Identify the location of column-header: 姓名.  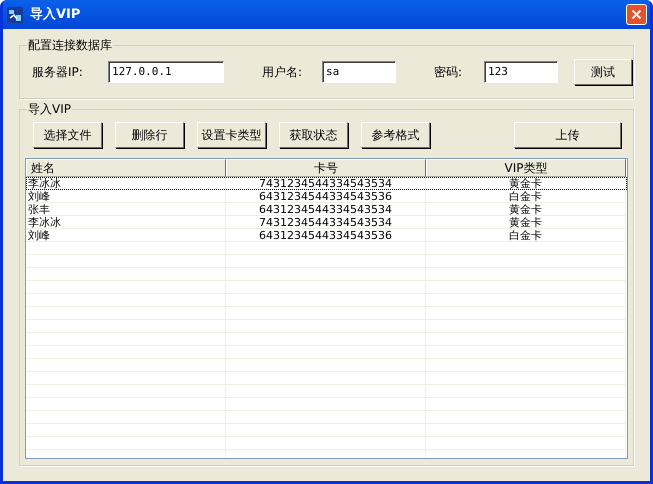
(126, 168).